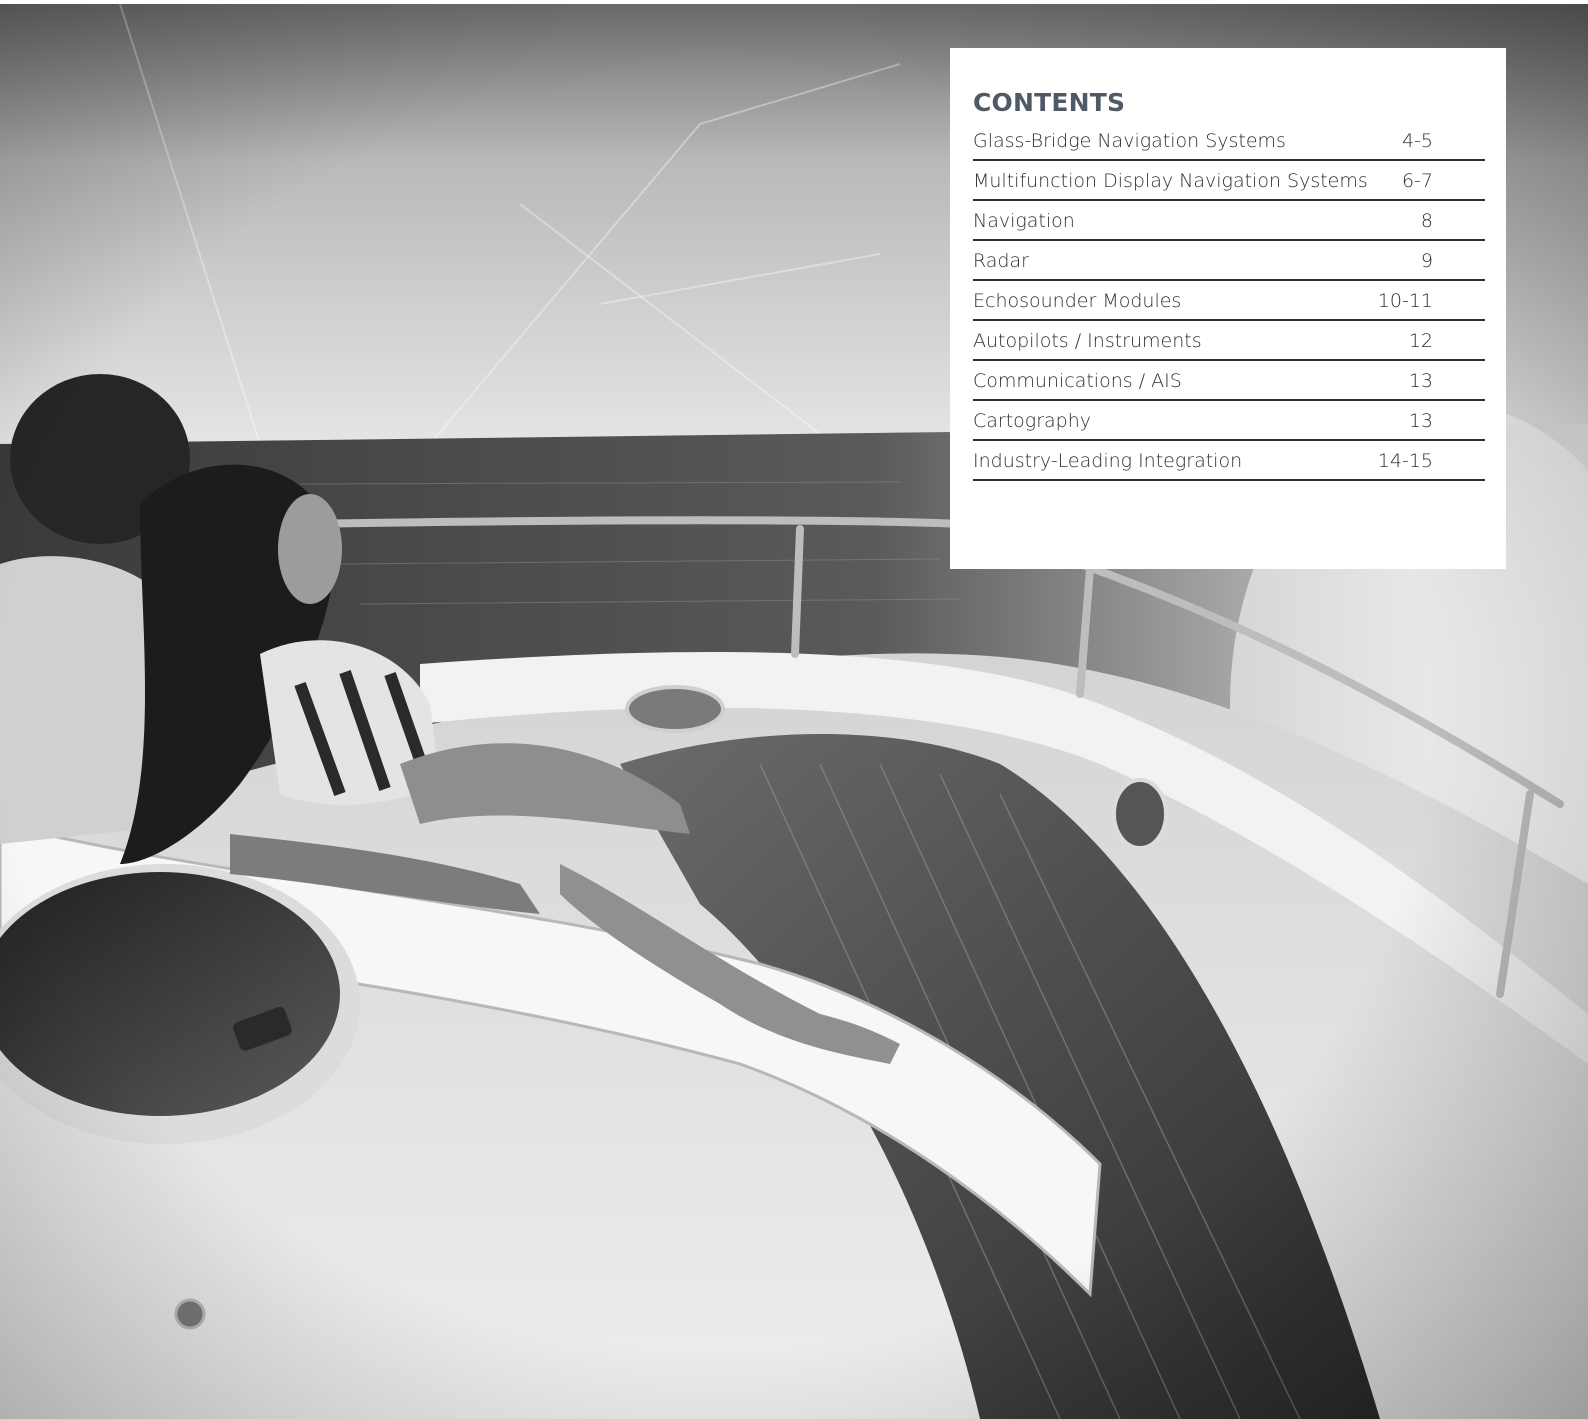  What do you see at coordinates (1229, 421) in the screenshot?
I see `toc-item: Cartography 13` at bounding box center [1229, 421].